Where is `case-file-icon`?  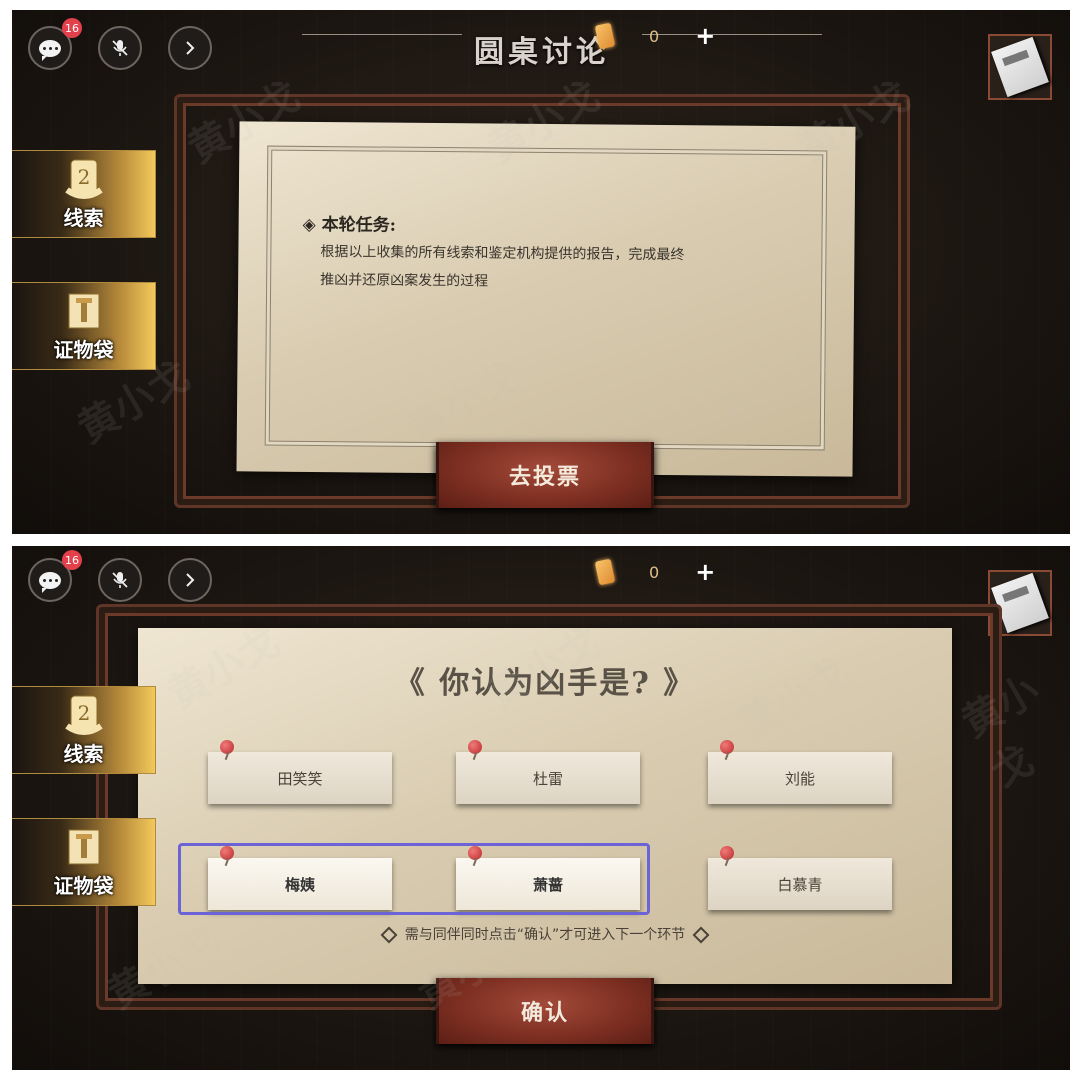 case-file-icon is located at coordinates (1020, 67).